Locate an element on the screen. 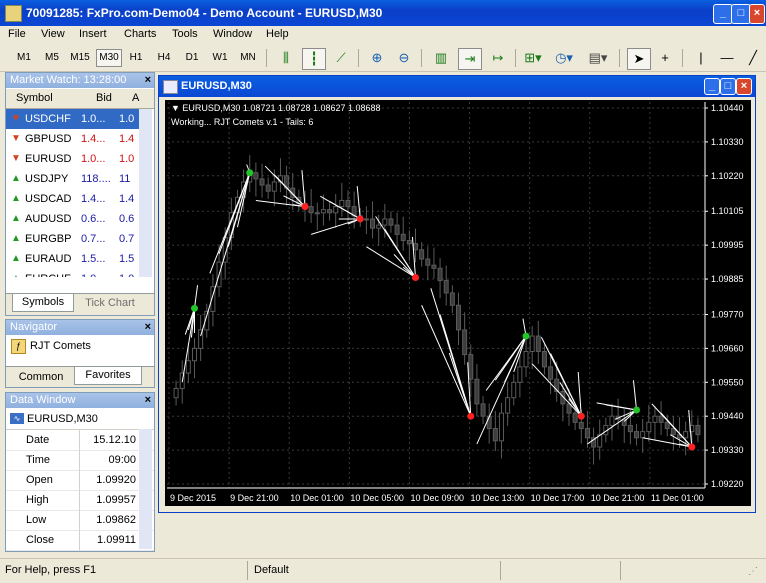 The width and height of the screenshot is (766, 583). market-watch-row: ▲ USDJPY 118.... 11 is located at coordinates (73, 179).